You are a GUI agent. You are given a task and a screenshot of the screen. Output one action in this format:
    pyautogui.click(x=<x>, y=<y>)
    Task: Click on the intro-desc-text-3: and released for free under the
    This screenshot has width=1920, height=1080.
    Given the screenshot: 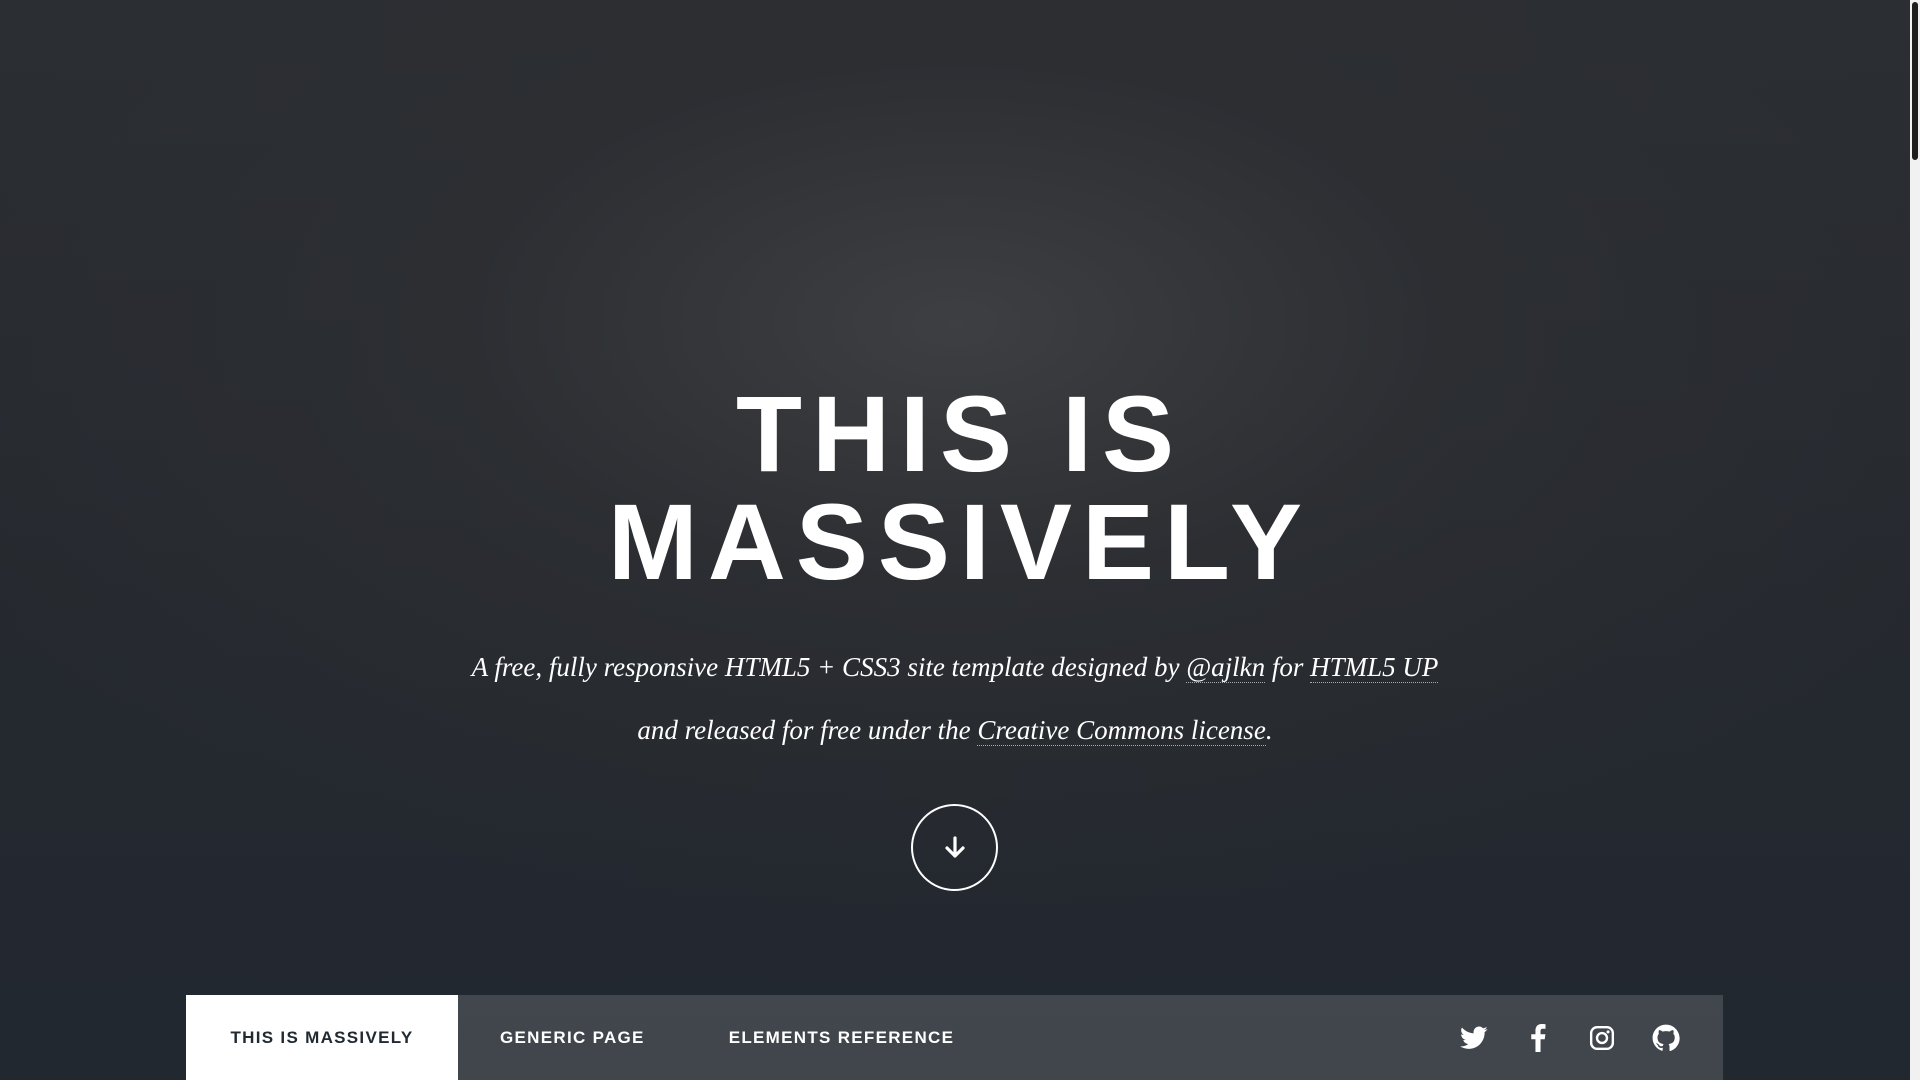 What is the action you would take?
    pyautogui.click(x=807, y=730)
    